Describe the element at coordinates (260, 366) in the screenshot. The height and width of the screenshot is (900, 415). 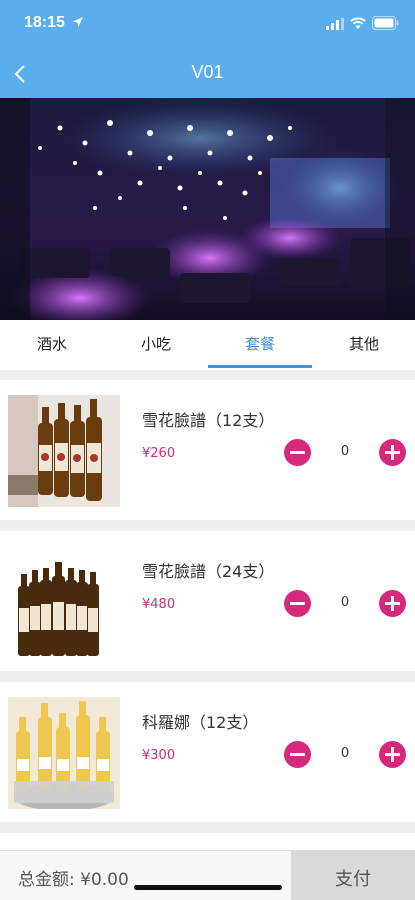
I see `active-tab-indicator` at that location.